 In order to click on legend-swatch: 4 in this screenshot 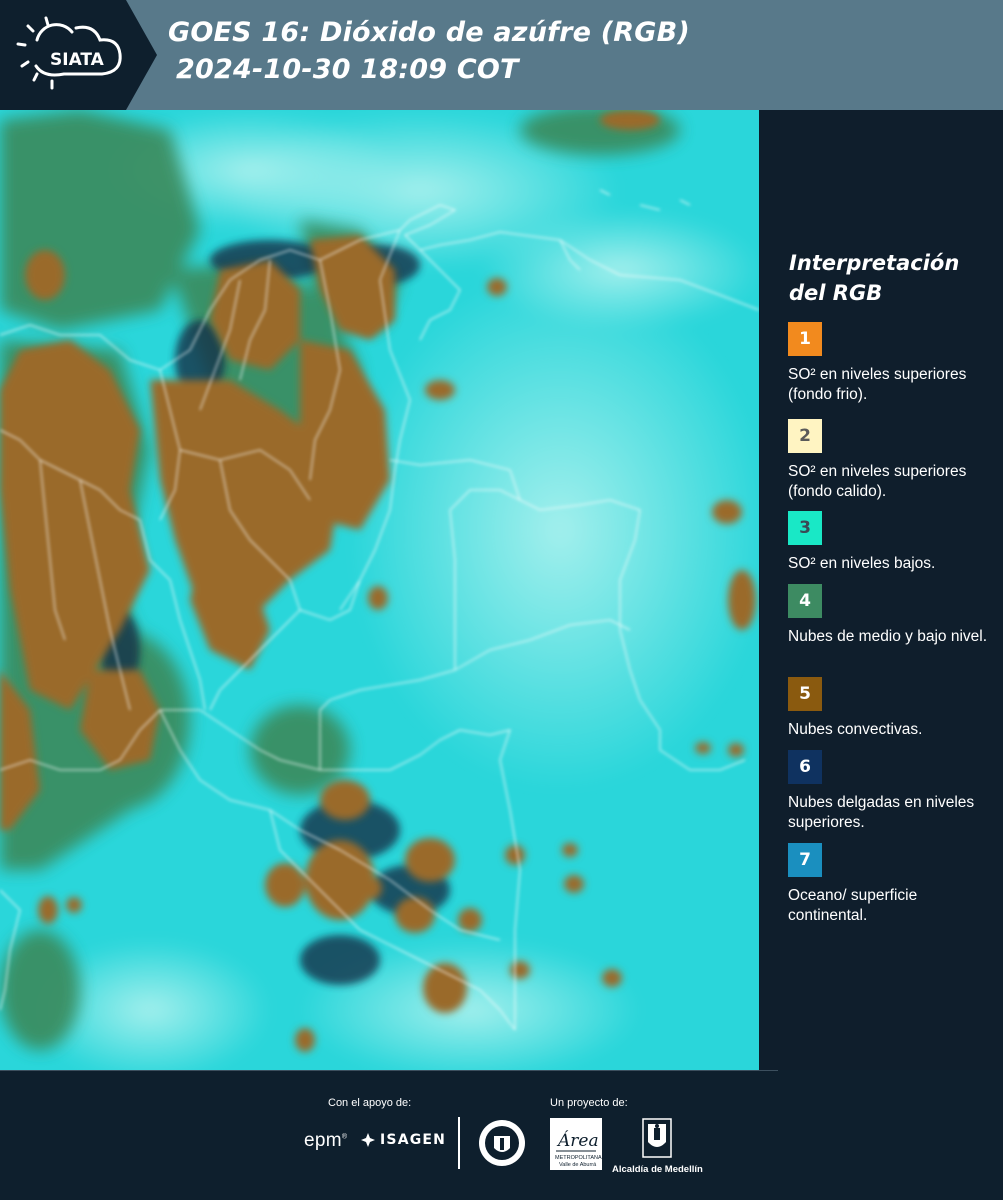, I will do `click(805, 601)`.